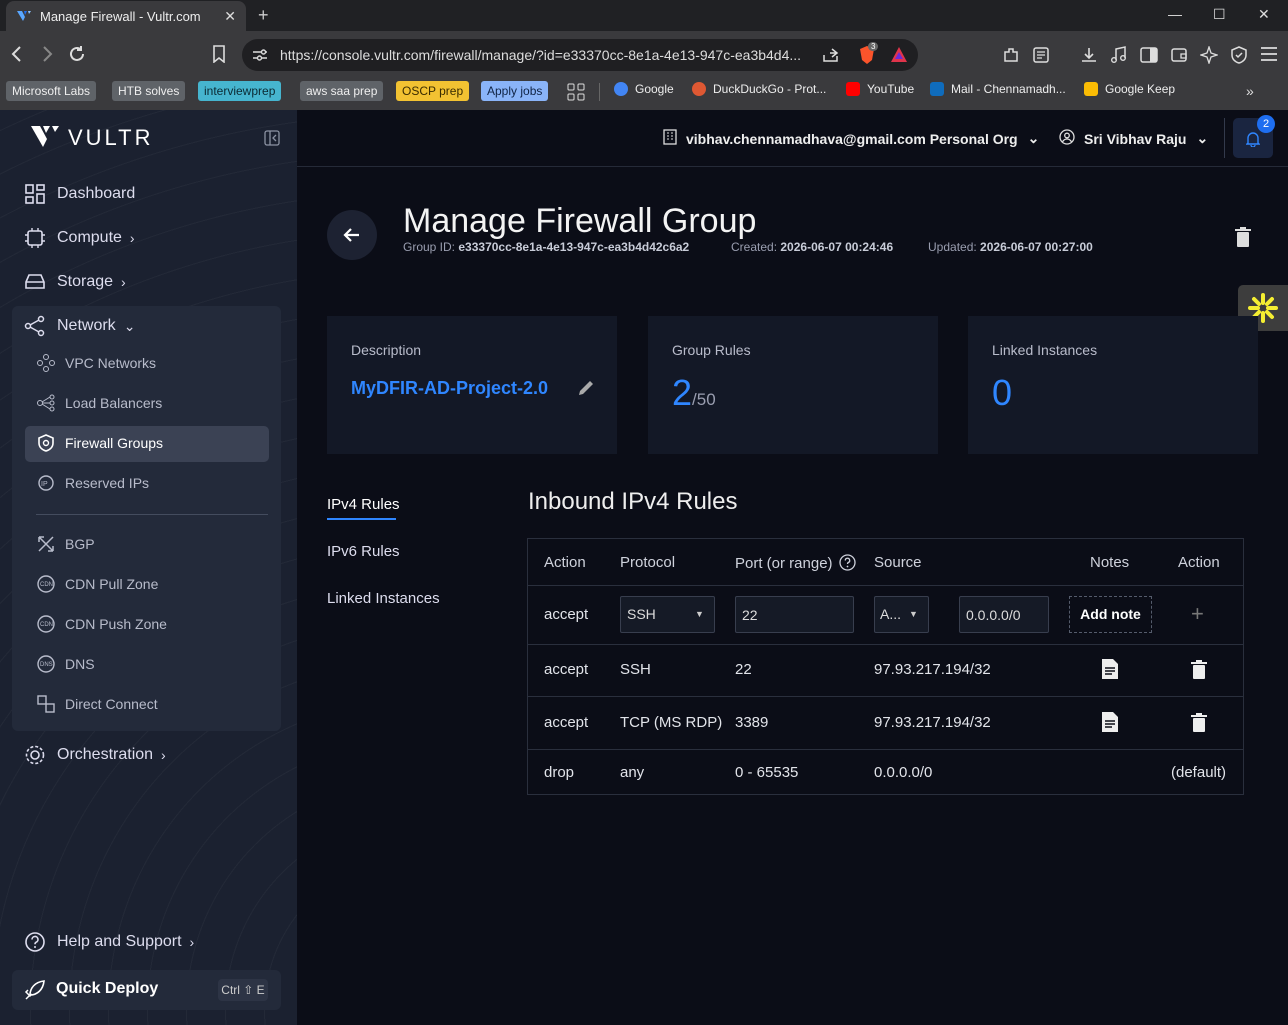  What do you see at coordinates (126, 16) in the screenshot?
I see `browser-tab: Manage Firewall - Vultr.com ✕` at bounding box center [126, 16].